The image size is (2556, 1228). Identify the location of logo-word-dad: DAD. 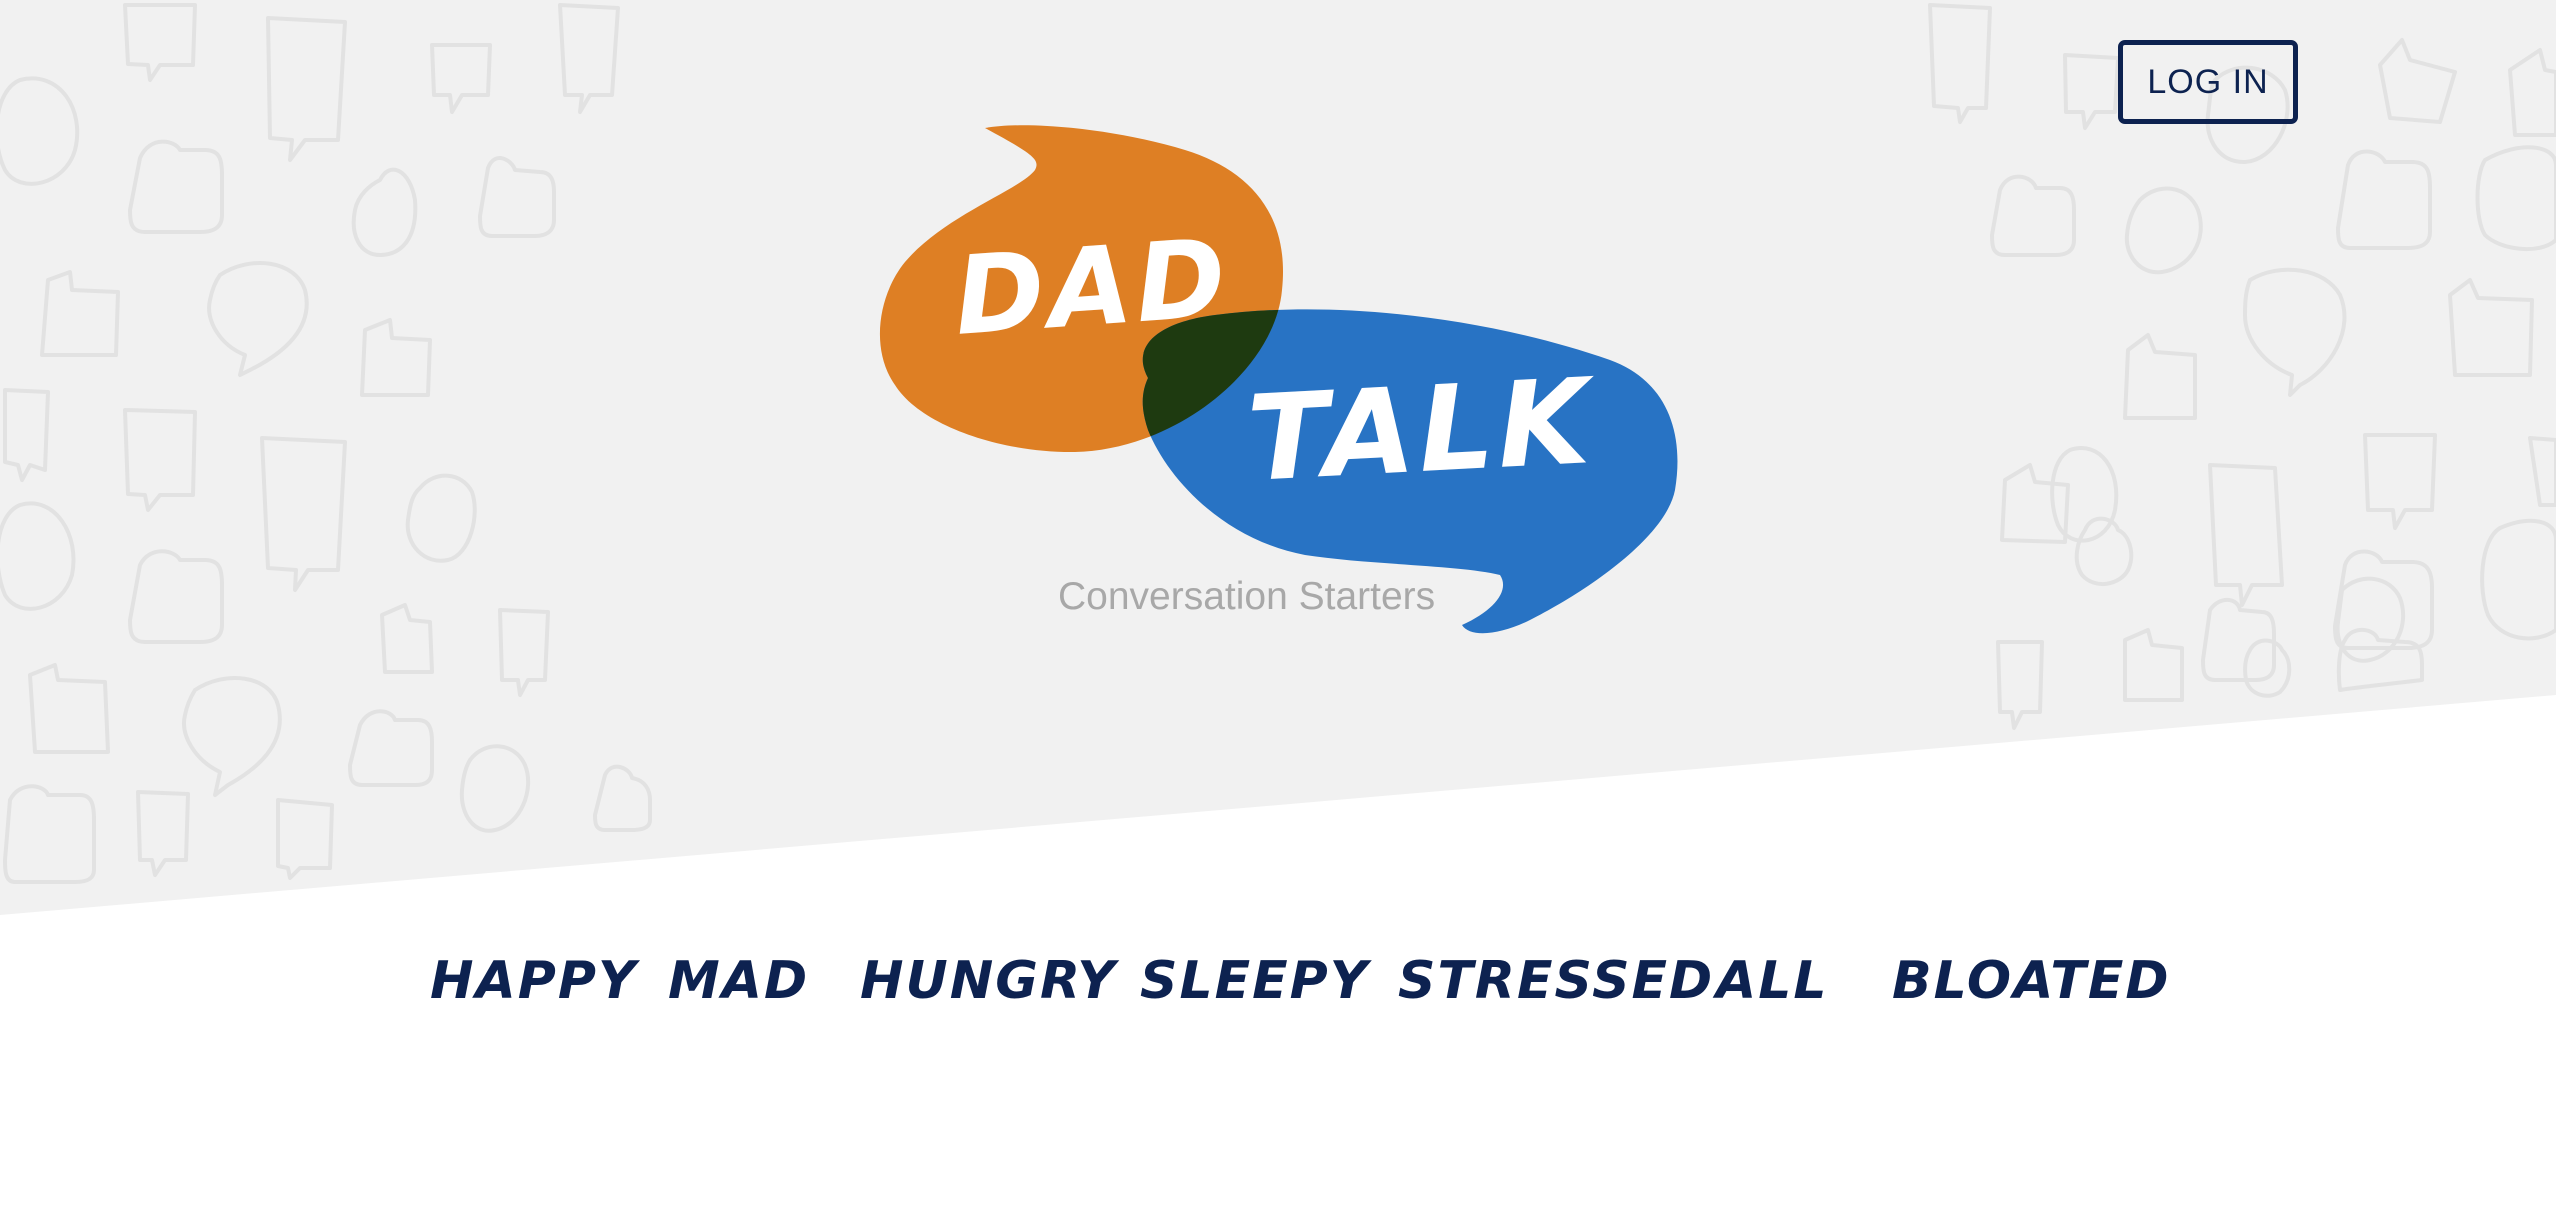
(1092, 287).